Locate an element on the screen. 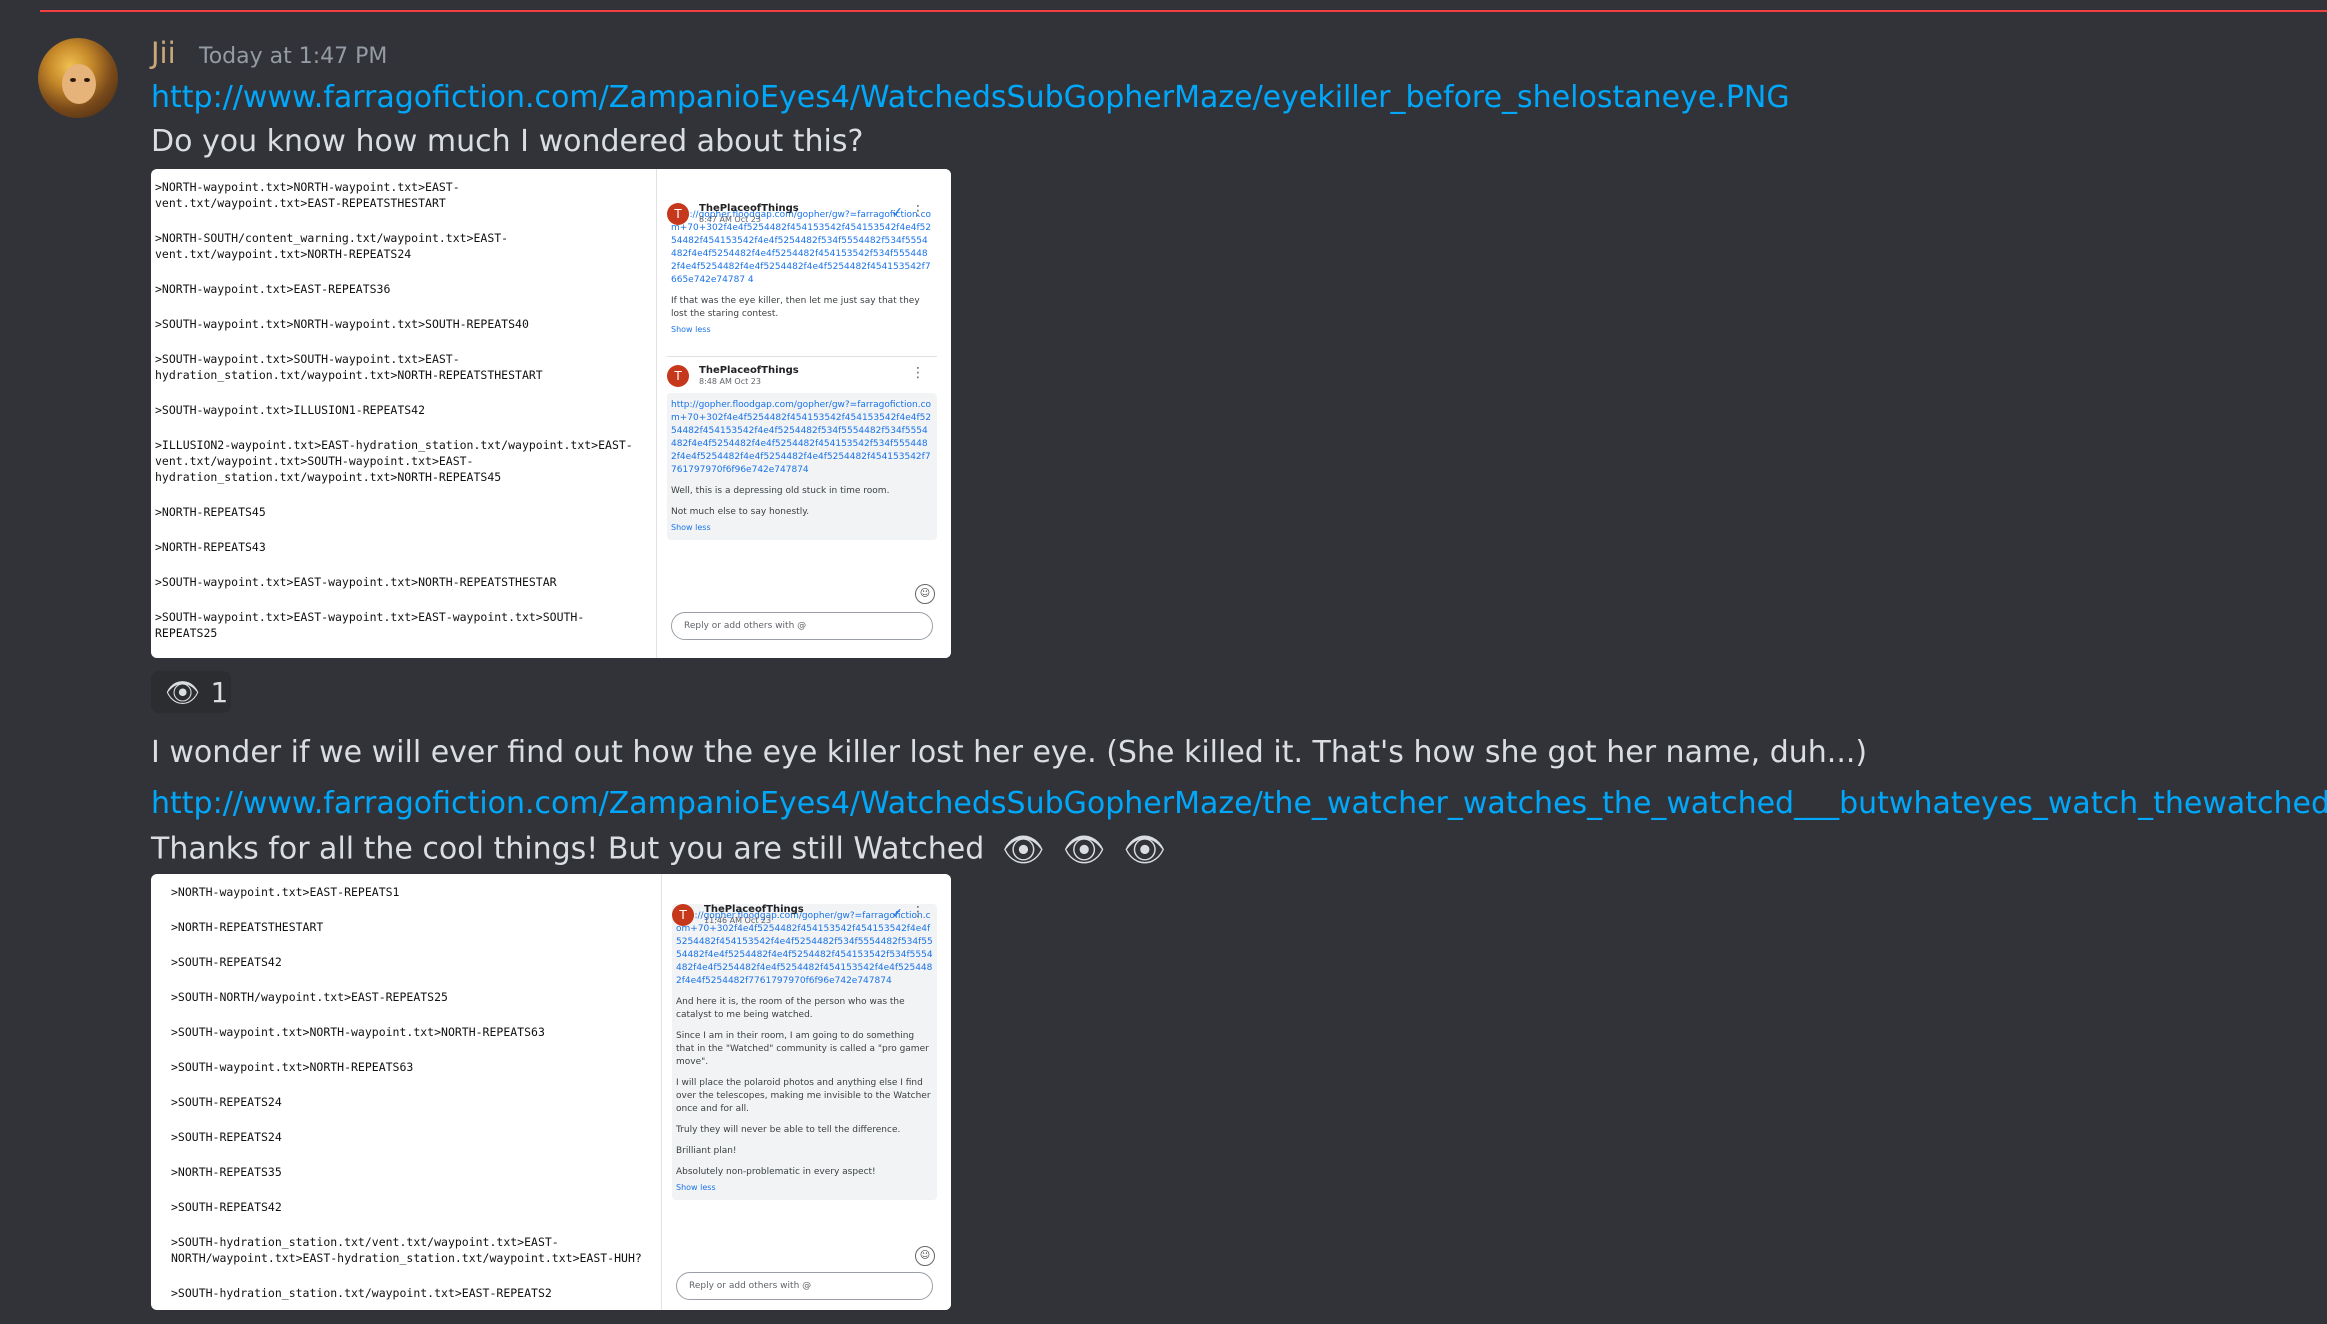 This screenshot has height=1324, width=2327. avatar-face is located at coordinates (79, 84).